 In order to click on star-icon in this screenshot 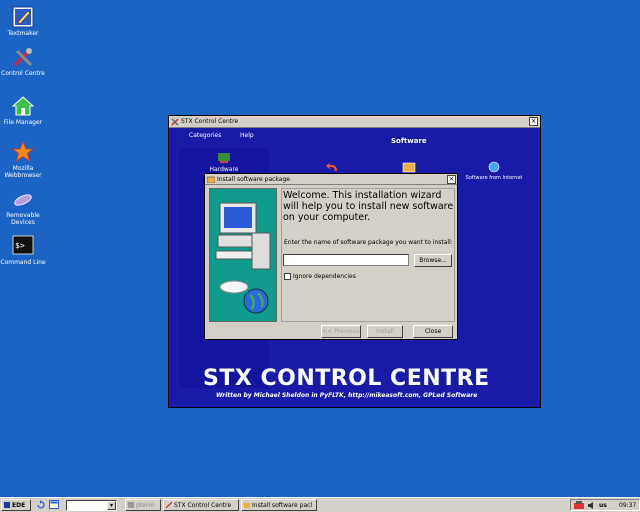, I will do `click(23, 151)`.